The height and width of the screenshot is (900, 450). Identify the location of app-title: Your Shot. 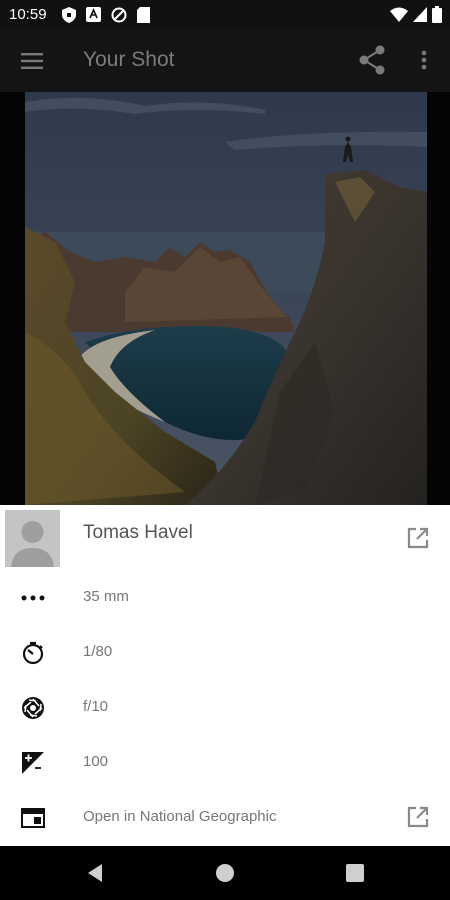
(129, 59).